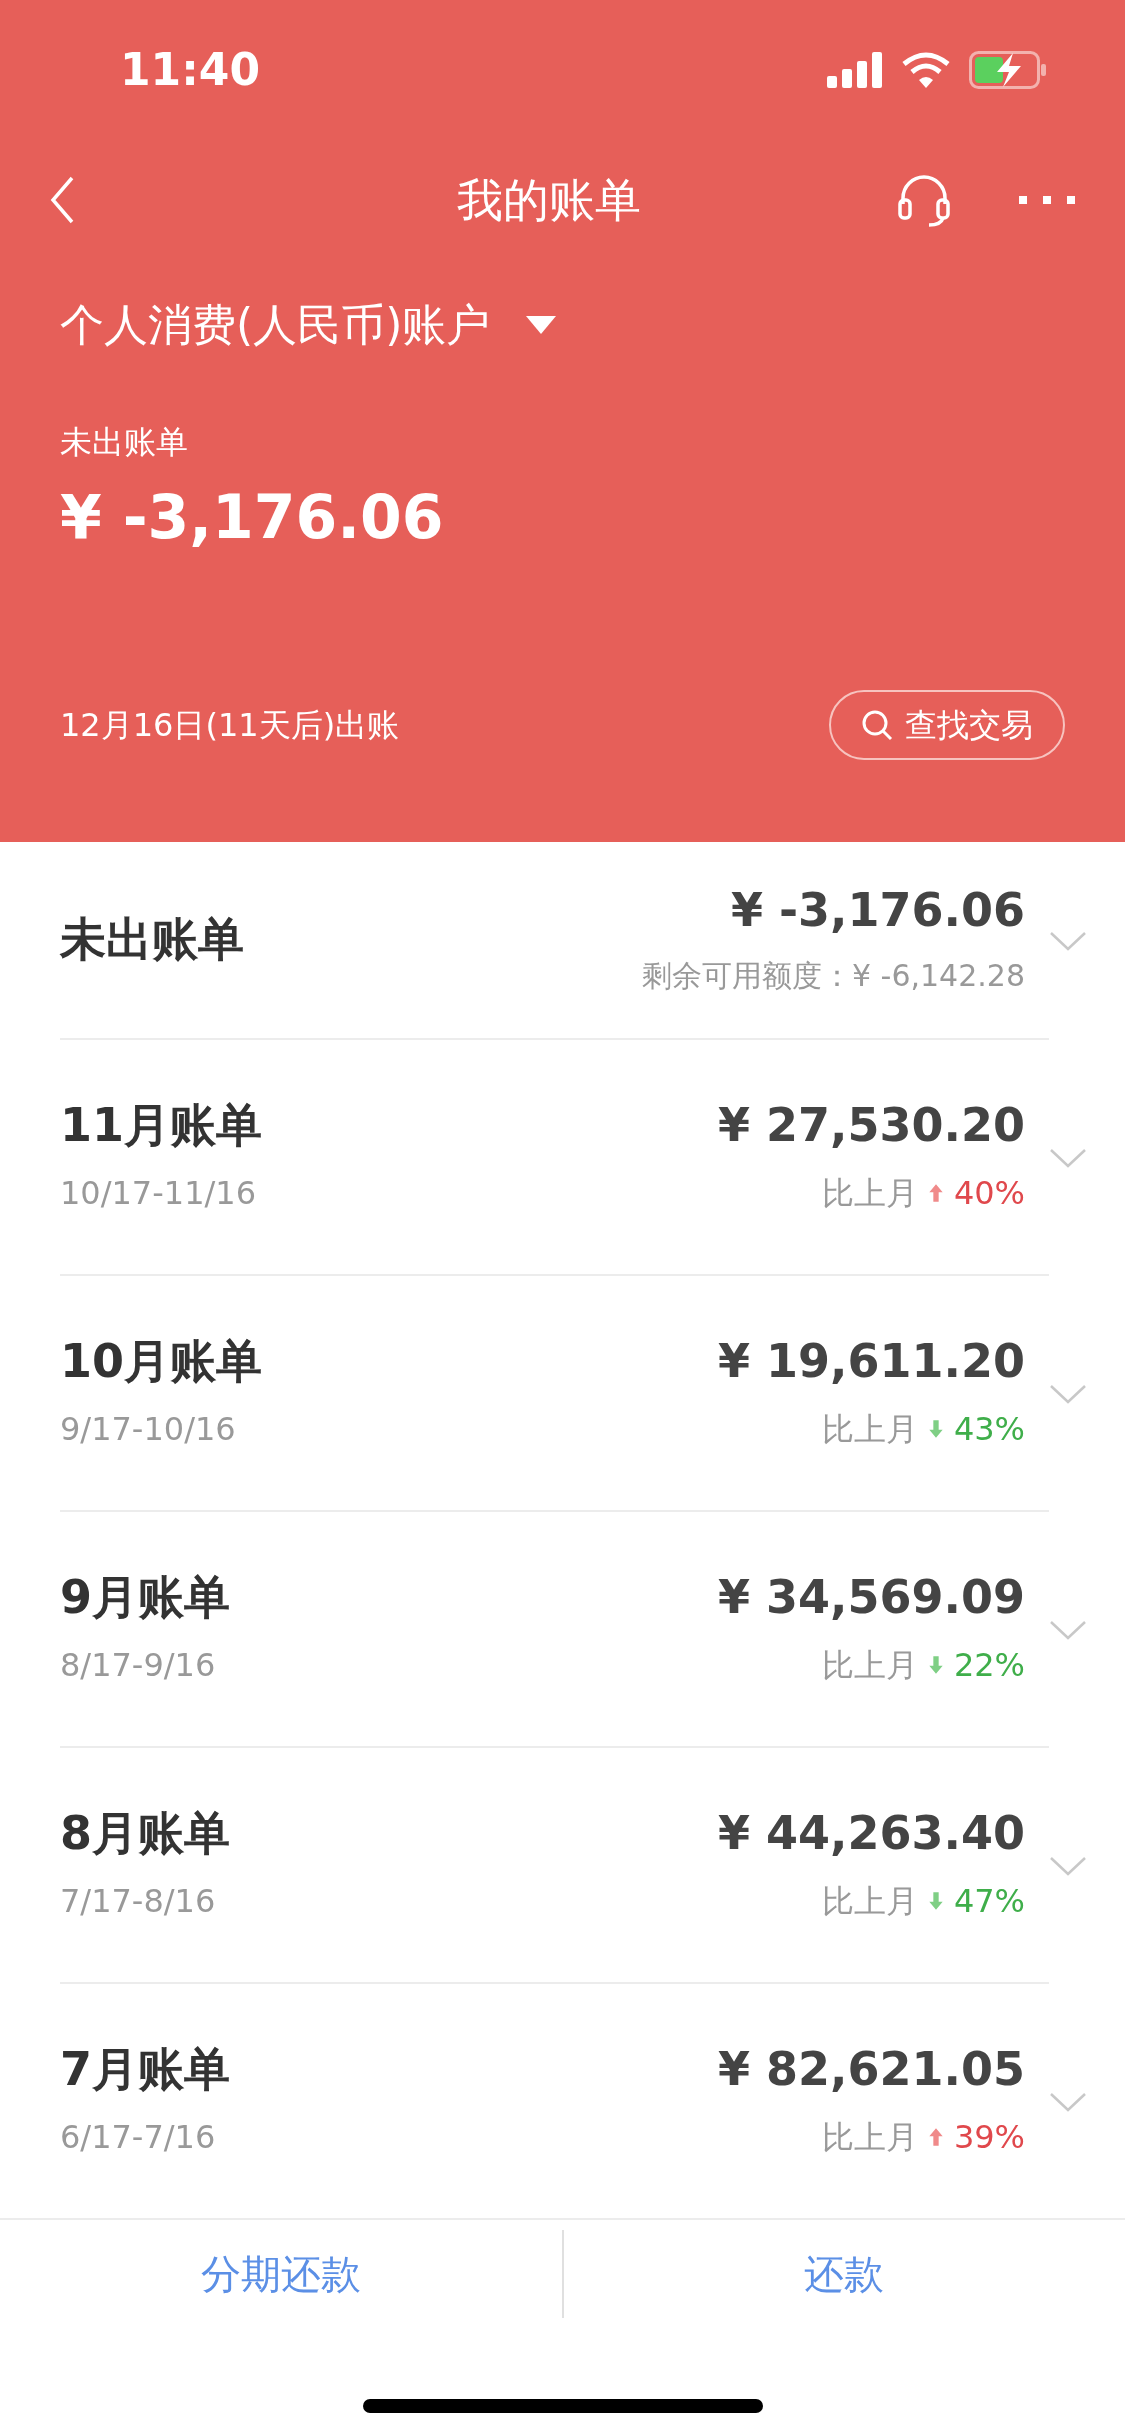 Image resolution: width=1125 pixels, height=2435 pixels. Describe the element at coordinates (548, 200) in the screenshot. I see `page-title: 我的账单` at that location.